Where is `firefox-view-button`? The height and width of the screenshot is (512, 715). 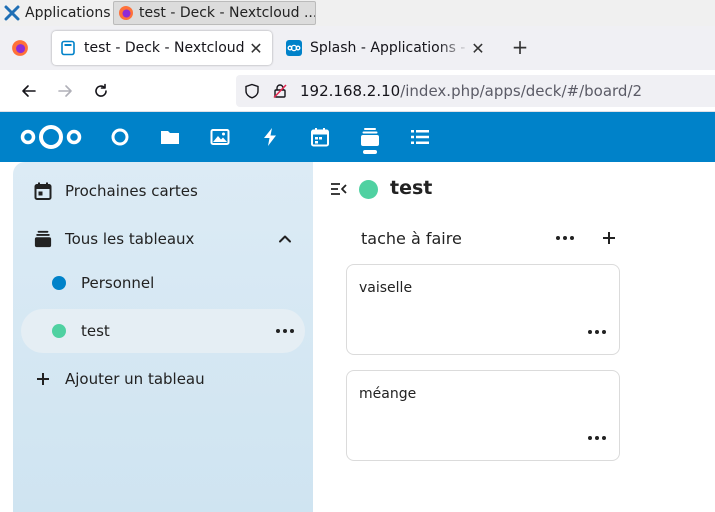
firefox-view-button is located at coordinates (20, 48).